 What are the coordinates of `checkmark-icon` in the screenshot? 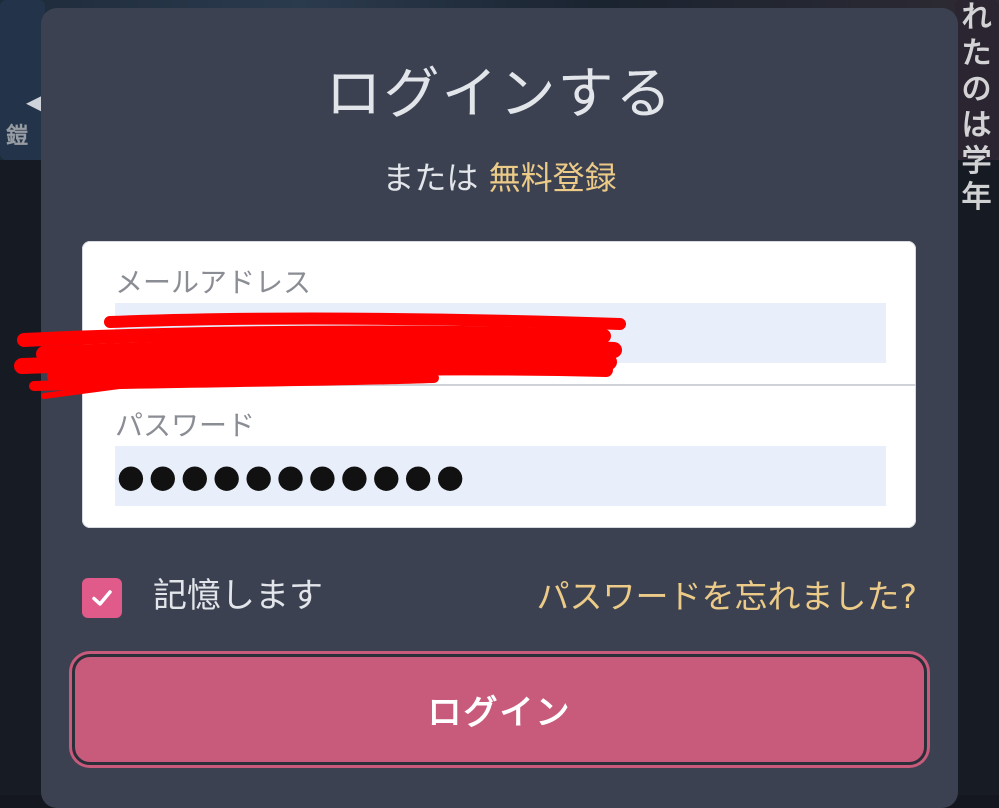 It's located at (102, 598).